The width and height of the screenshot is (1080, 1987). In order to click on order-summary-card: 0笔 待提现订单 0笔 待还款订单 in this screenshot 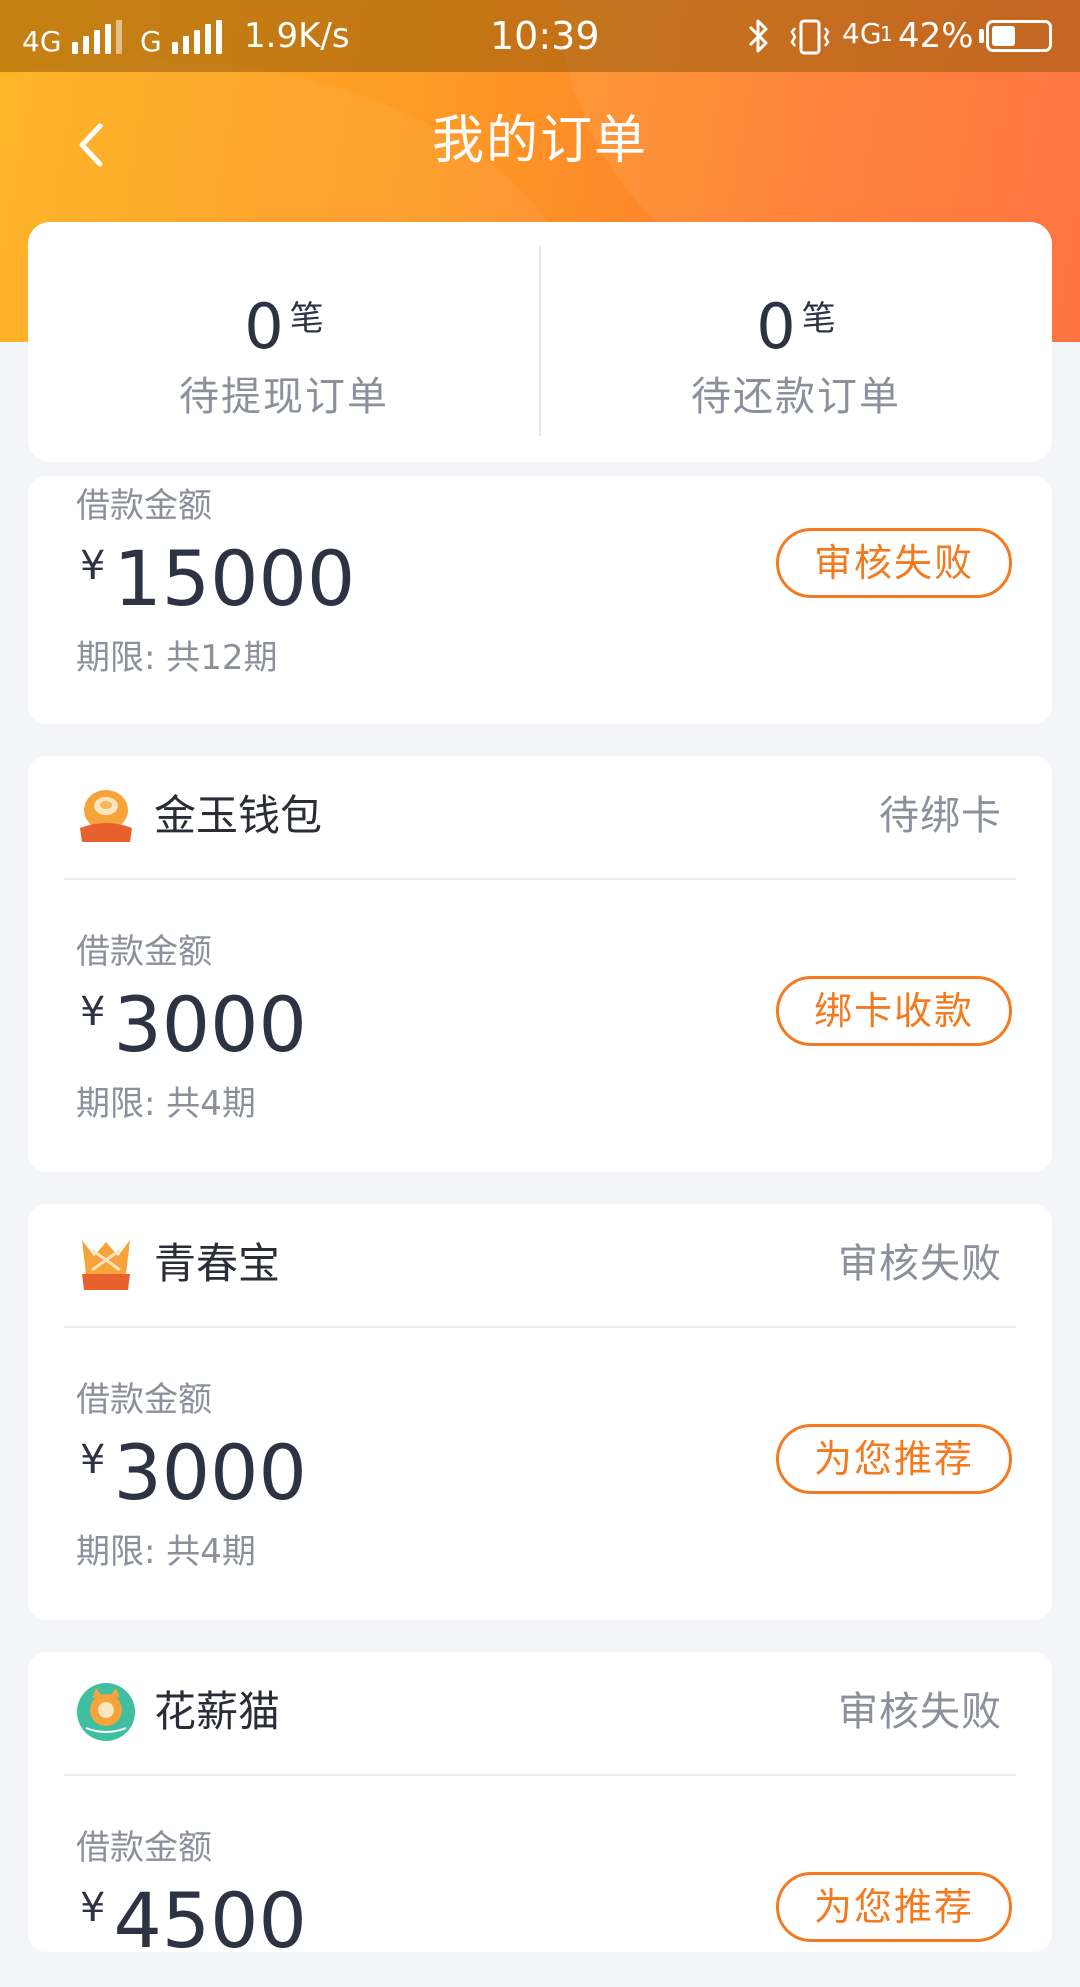, I will do `click(540, 342)`.